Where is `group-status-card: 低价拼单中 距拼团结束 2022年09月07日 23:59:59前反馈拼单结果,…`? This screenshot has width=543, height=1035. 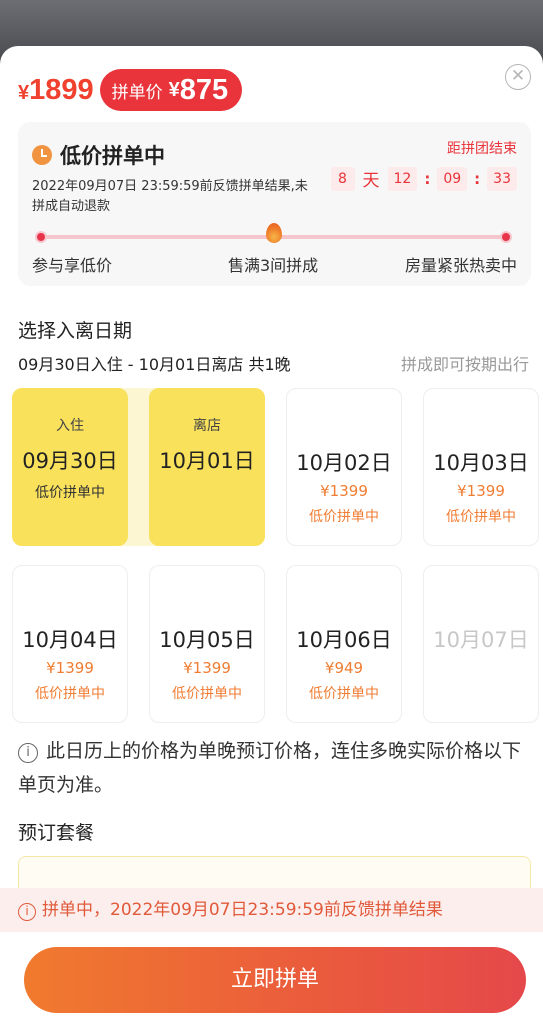 group-status-card: 低价拼单中 距拼团结束 2022年09月07日 23:59:59前反馈拼单结果,… is located at coordinates (274, 204).